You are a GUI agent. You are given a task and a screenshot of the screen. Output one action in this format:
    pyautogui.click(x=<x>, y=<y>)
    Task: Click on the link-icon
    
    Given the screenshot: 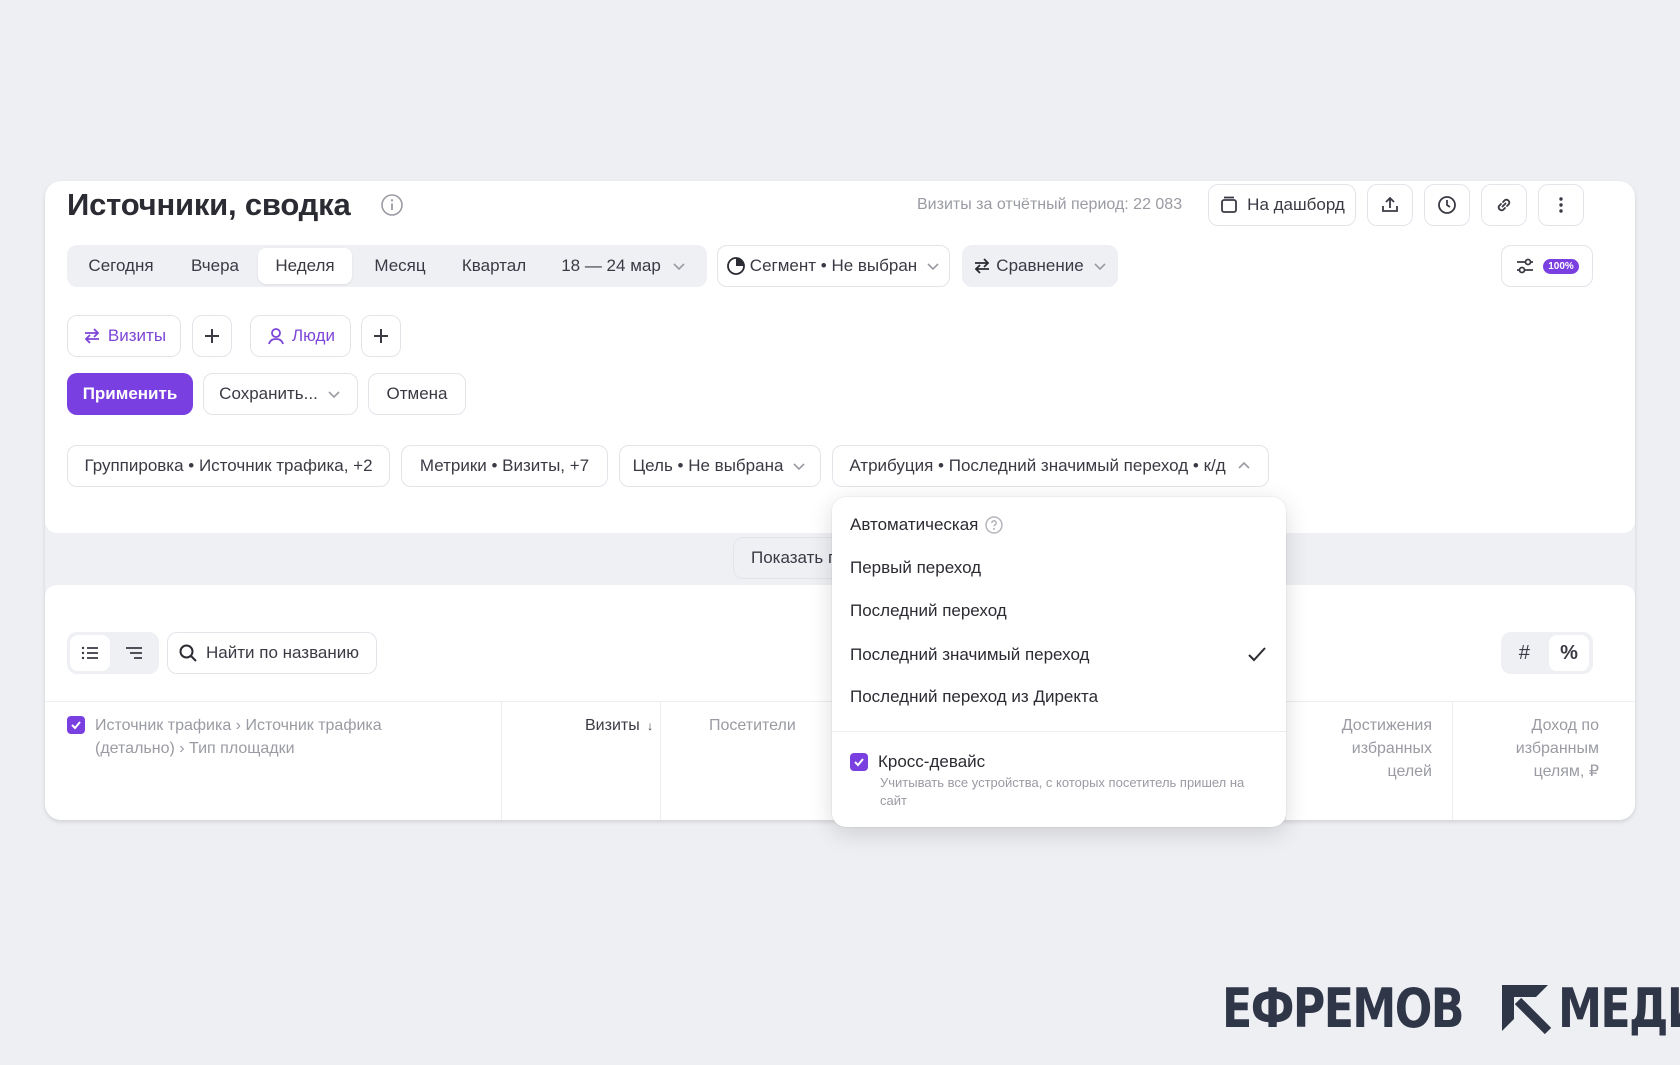 What is the action you would take?
    pyautogui.click(x=1504, y=205)
    